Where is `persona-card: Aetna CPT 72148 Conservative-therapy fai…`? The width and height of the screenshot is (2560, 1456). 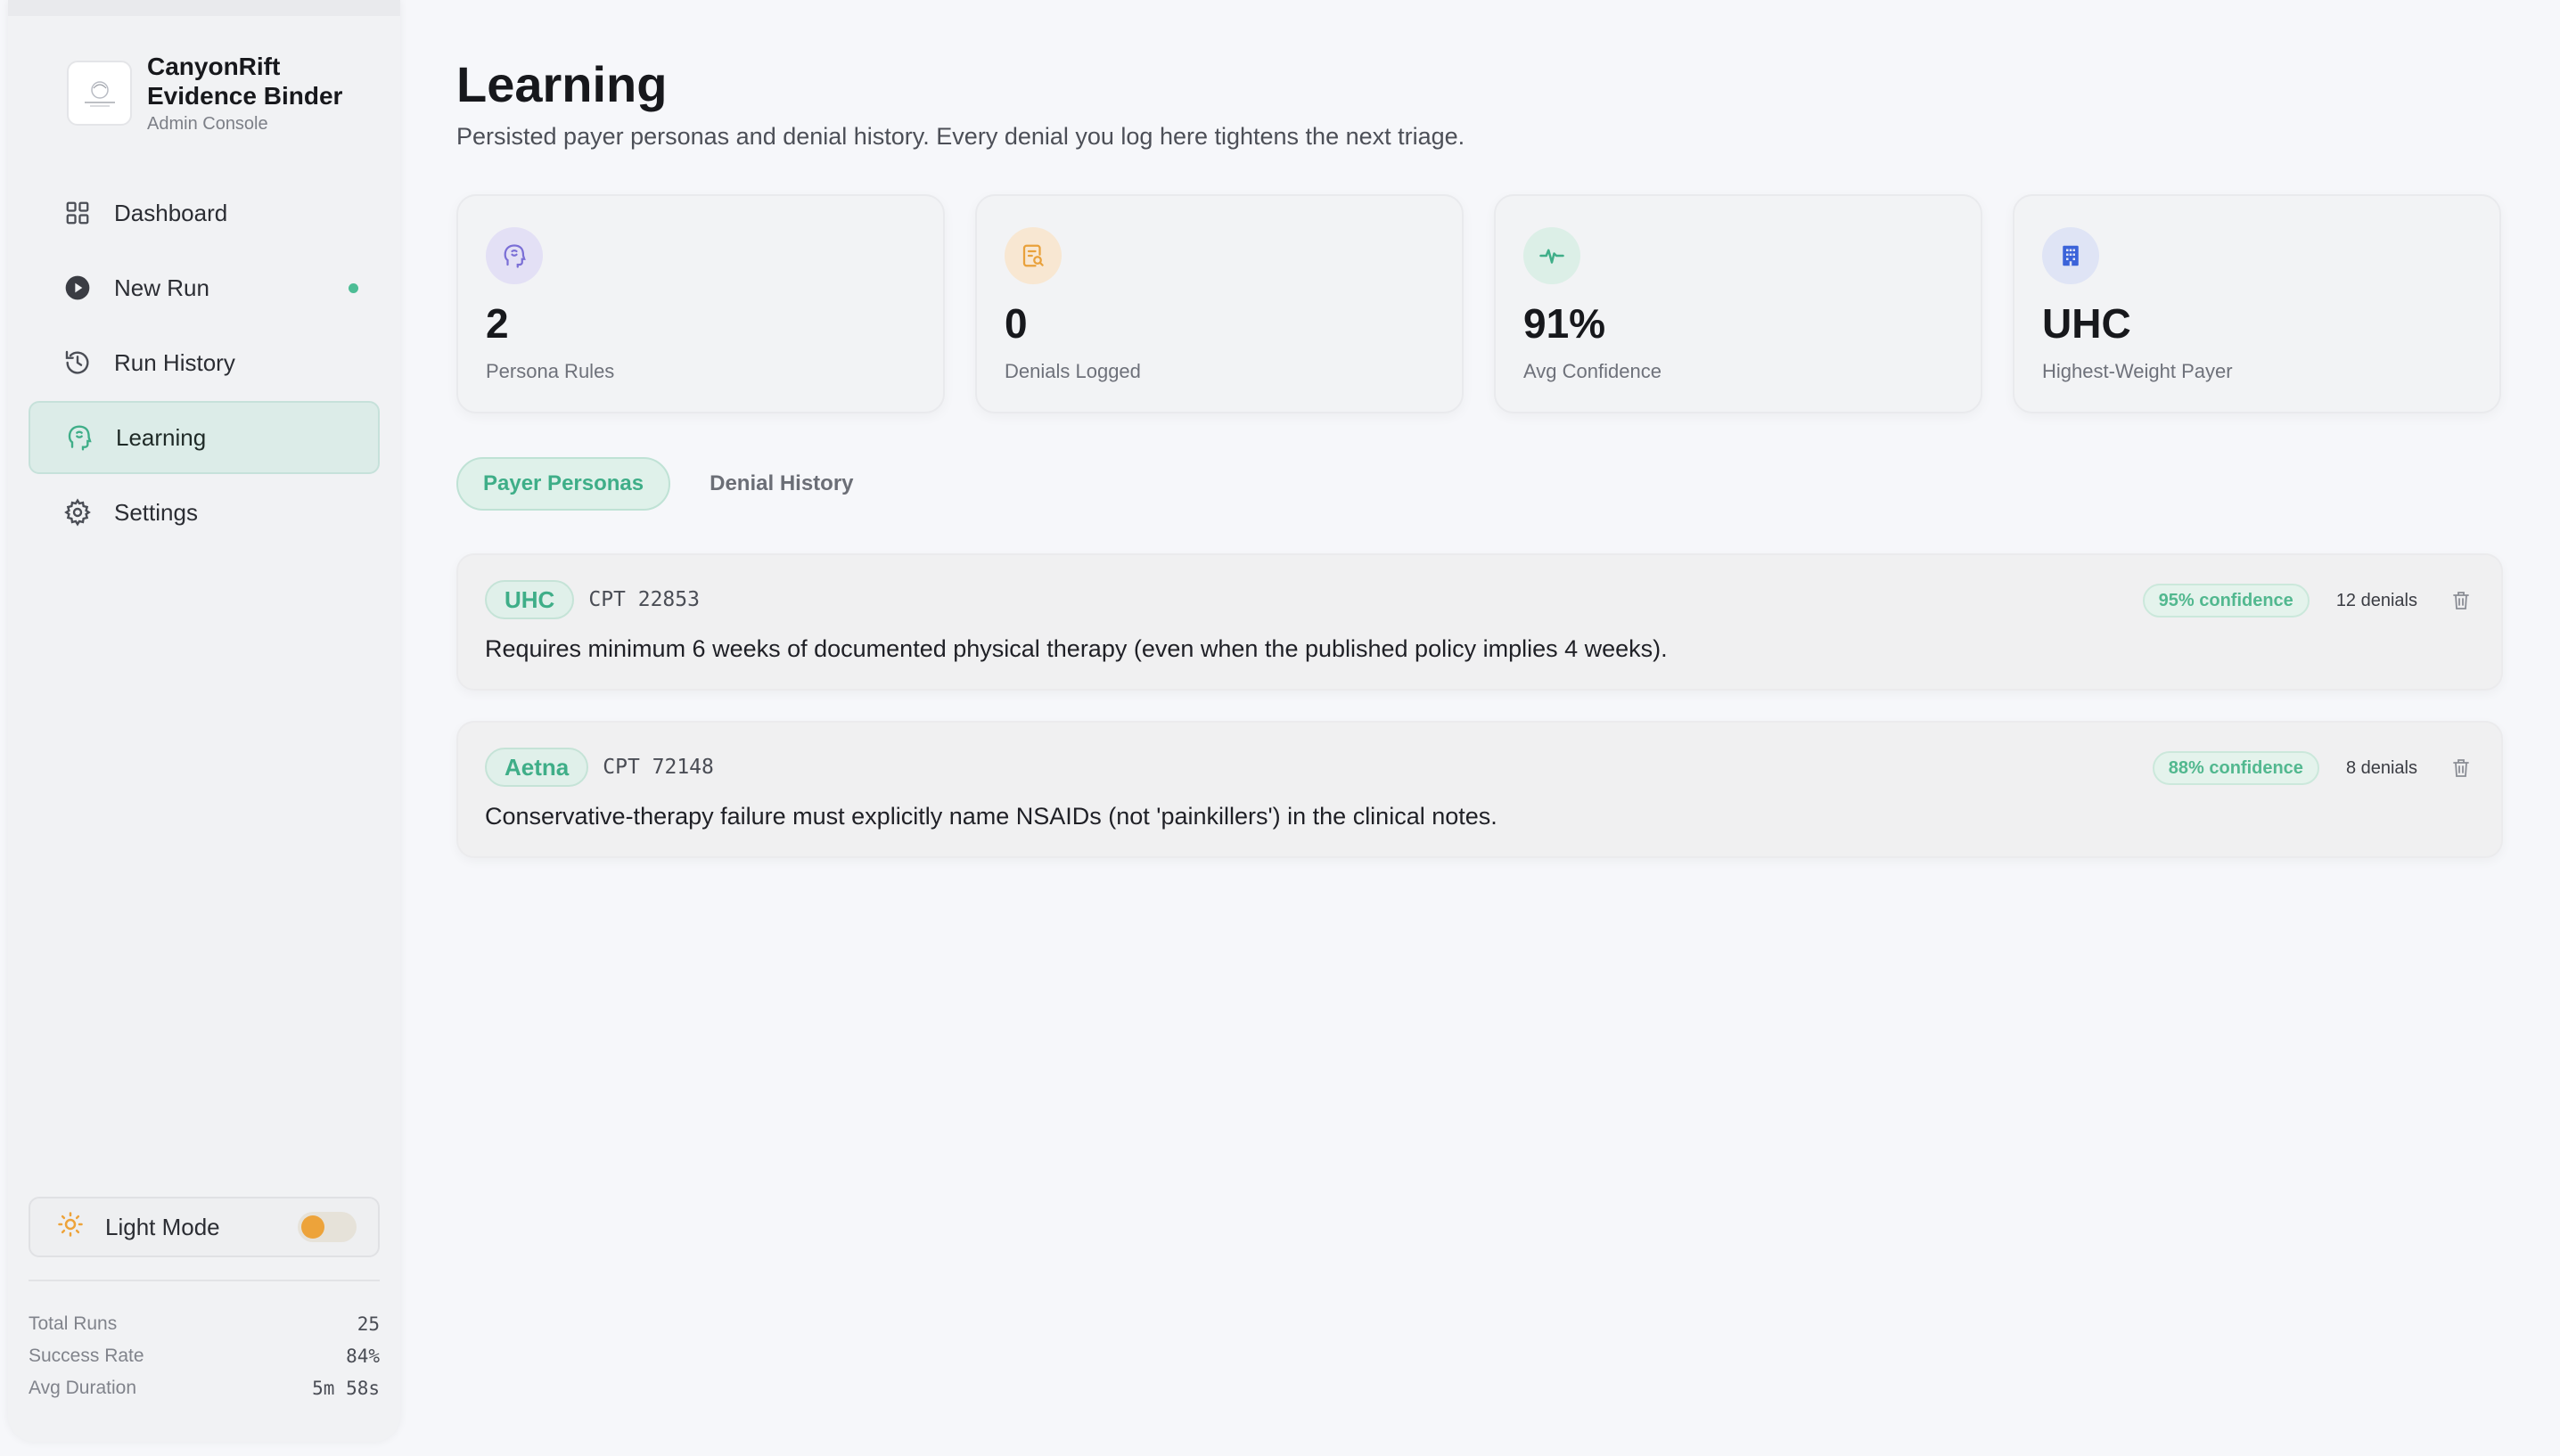
persona-card: Aetna CPT 72148 Conservative-therapy fai… is located at coordinates (1479, 789).